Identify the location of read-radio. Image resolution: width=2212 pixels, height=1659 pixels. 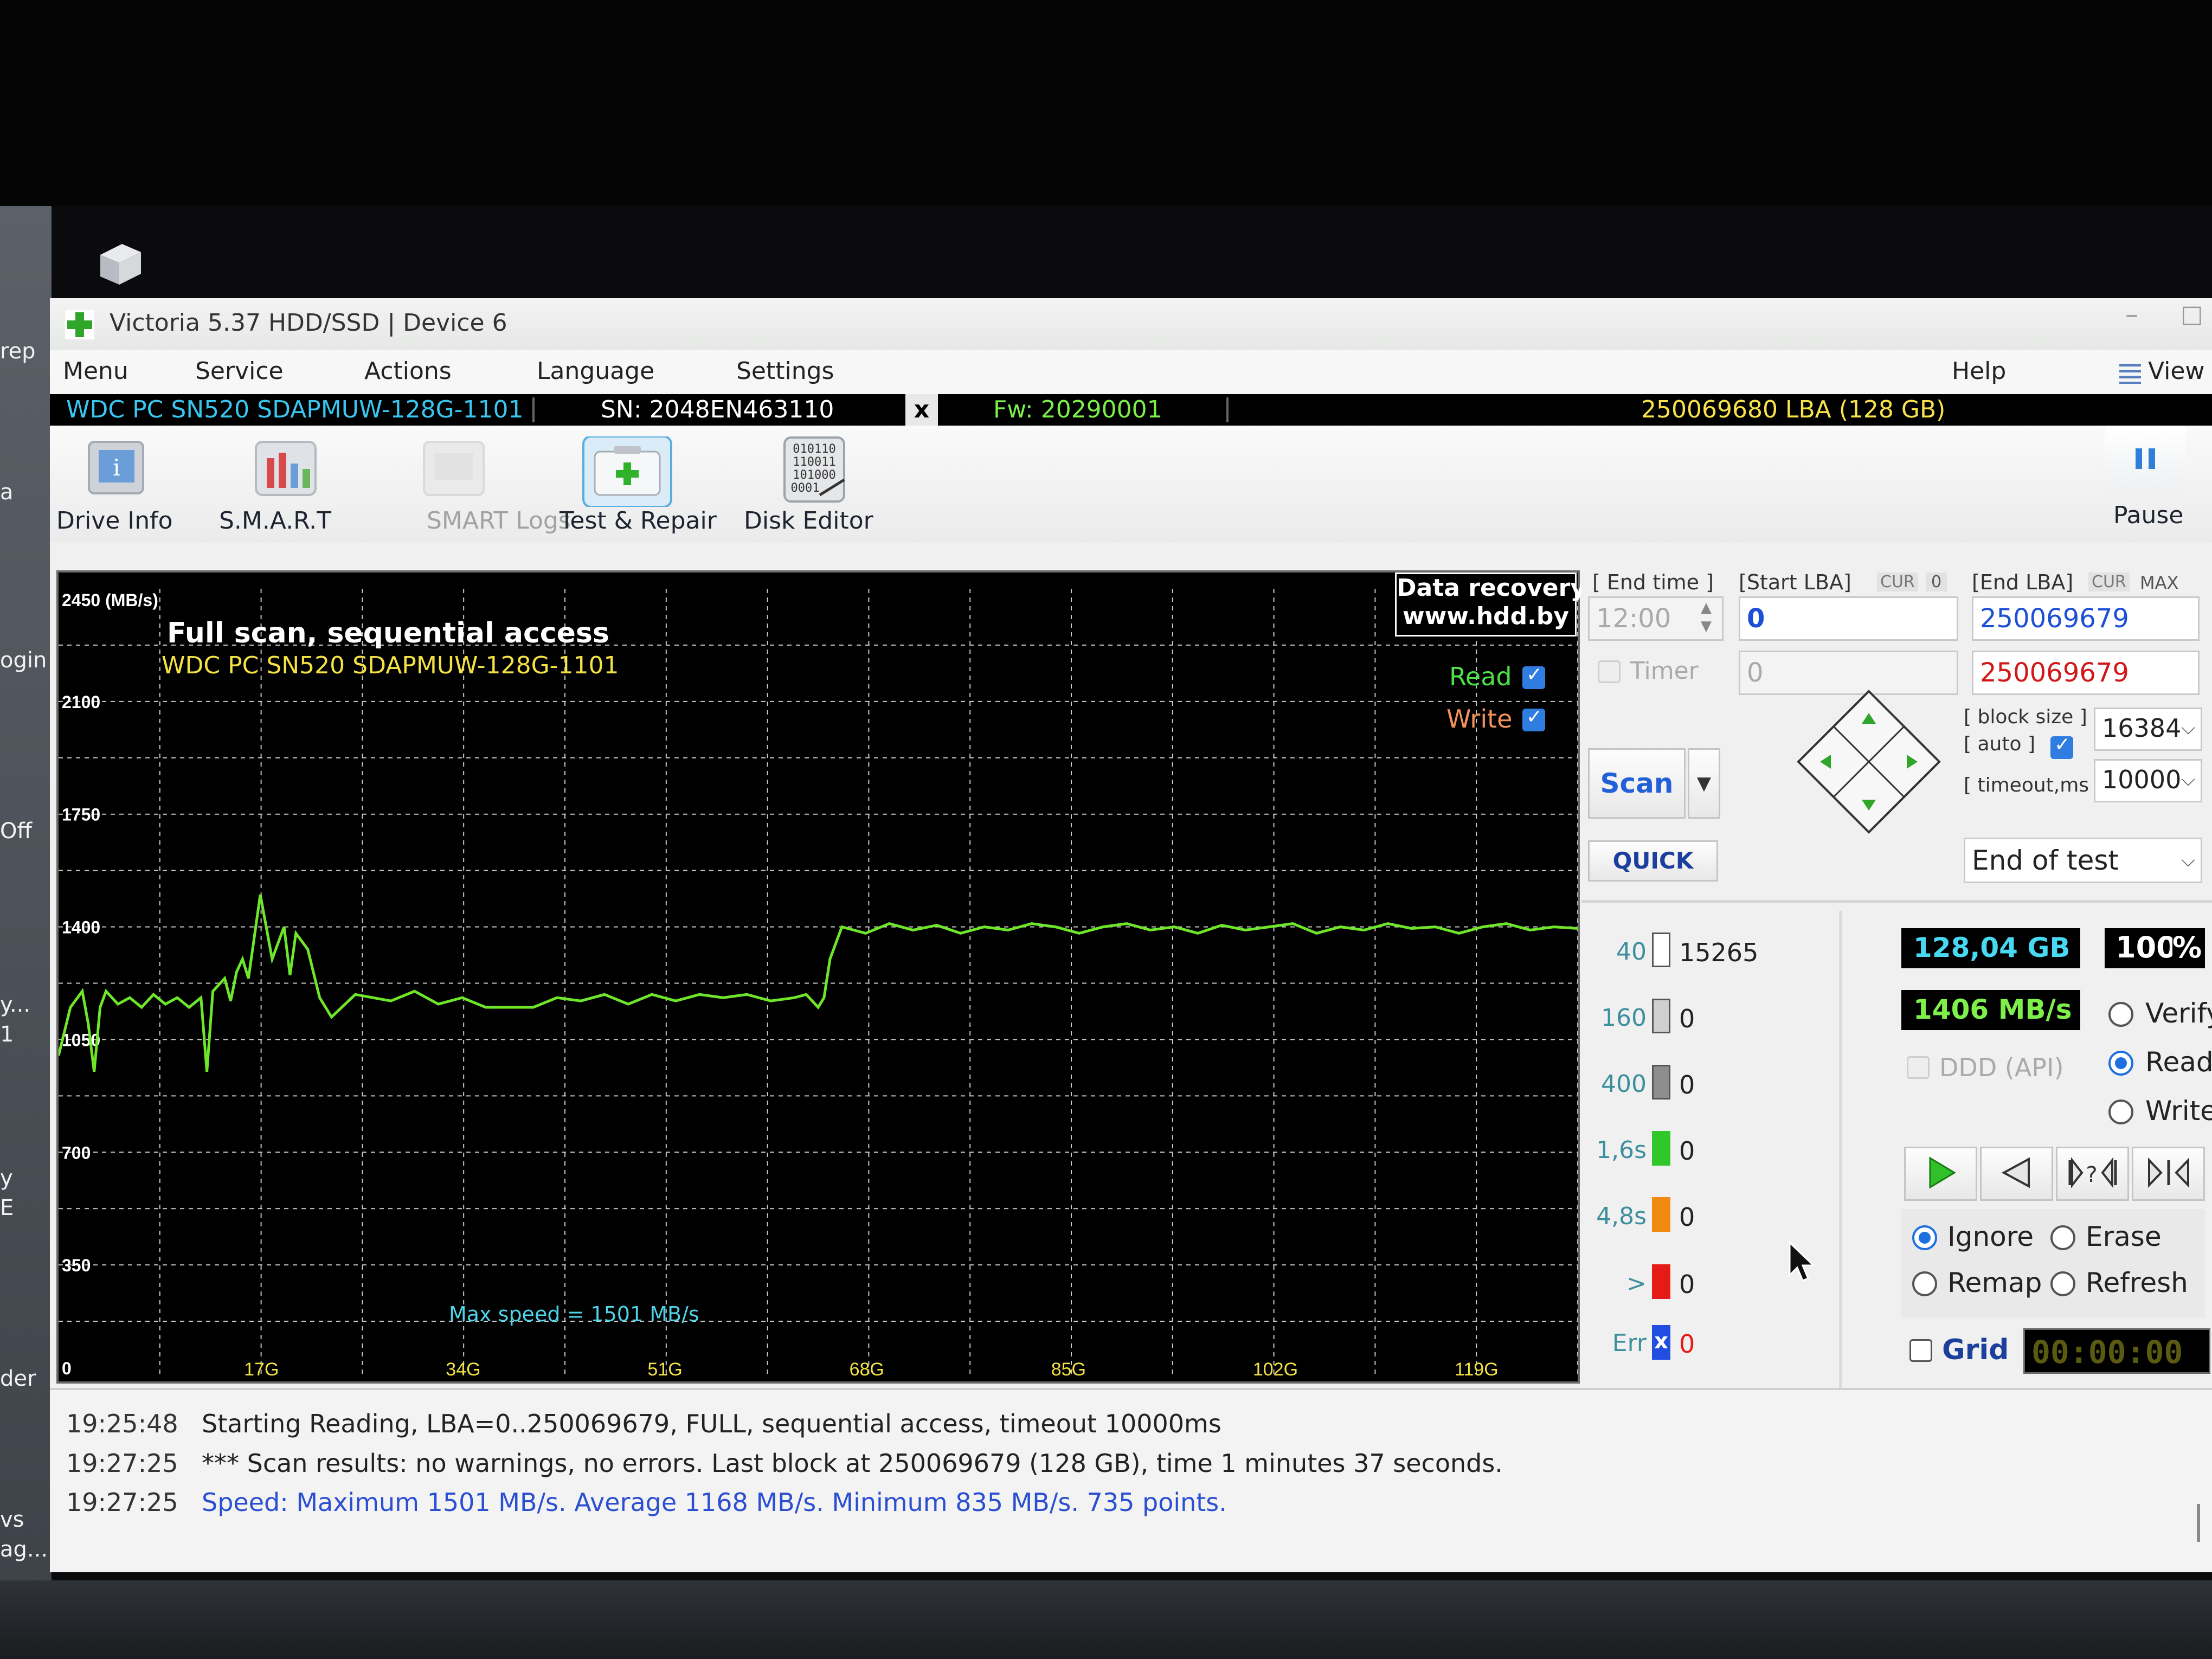
(2120, 1063).